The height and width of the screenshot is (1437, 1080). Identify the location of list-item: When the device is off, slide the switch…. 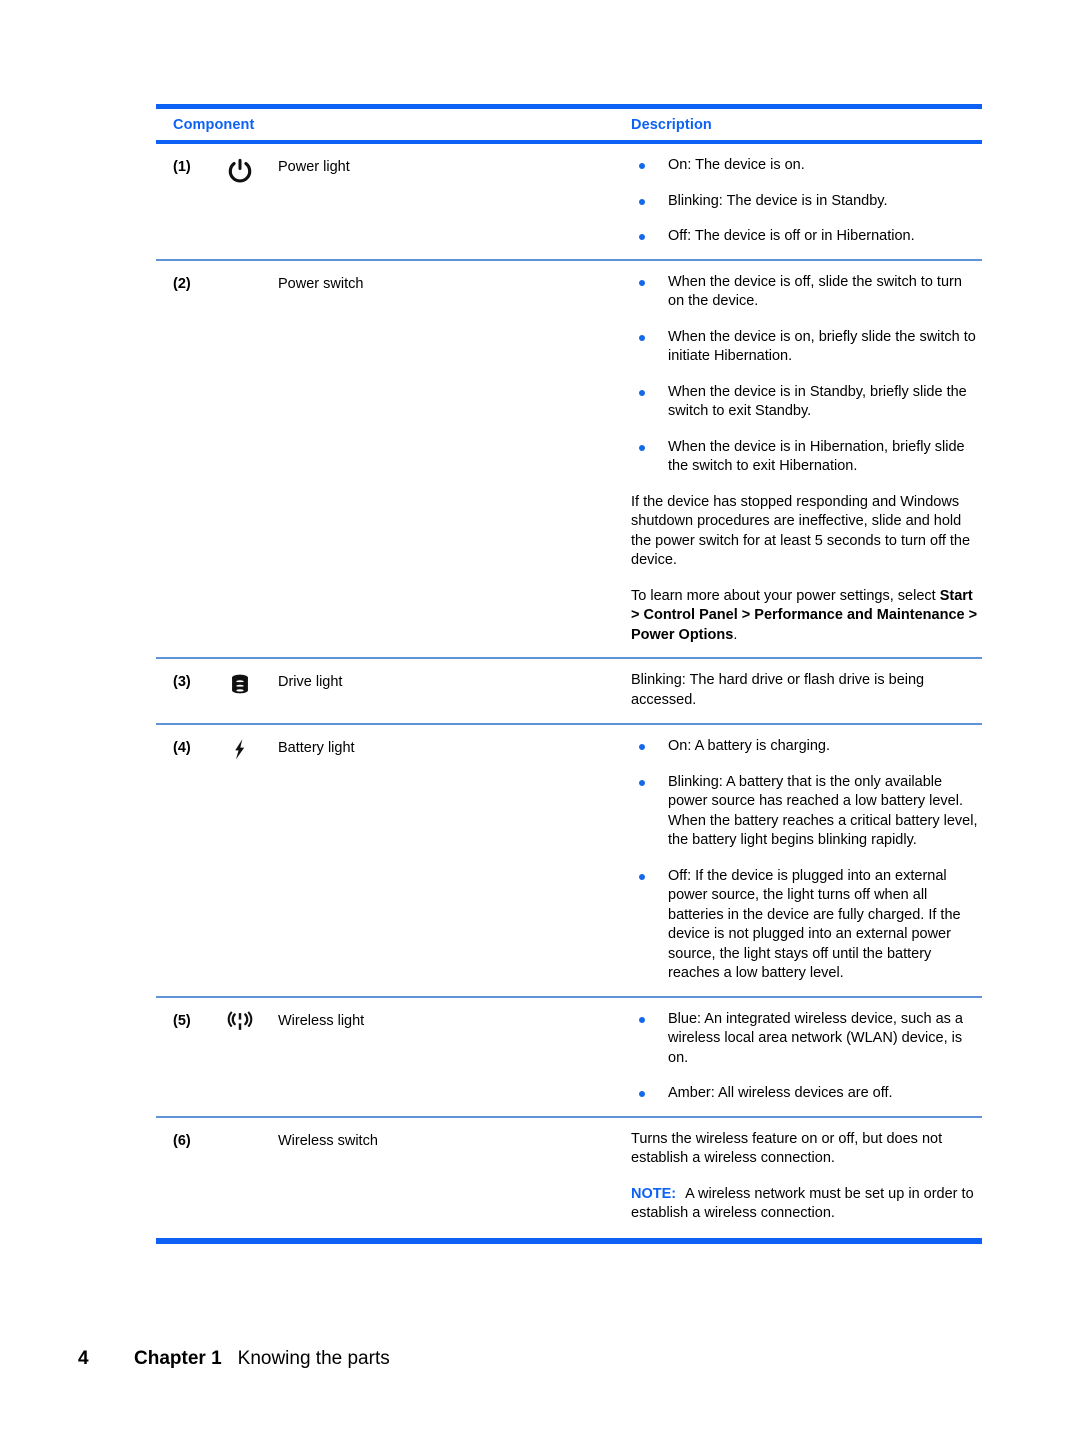
(806, 292).